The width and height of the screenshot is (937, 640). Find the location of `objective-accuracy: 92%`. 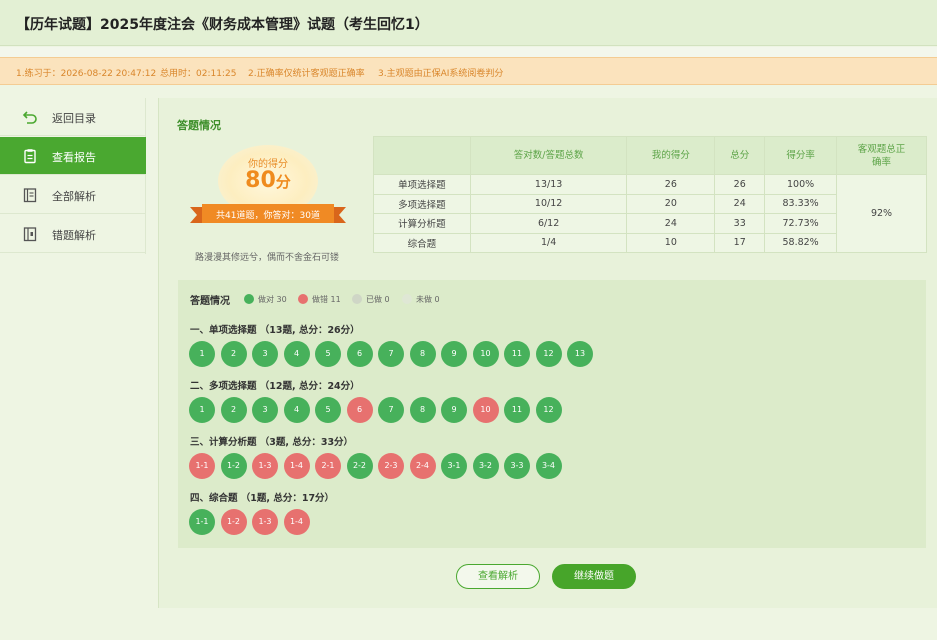

objective-accuracy: 92% is located at coordinates (881, 213).